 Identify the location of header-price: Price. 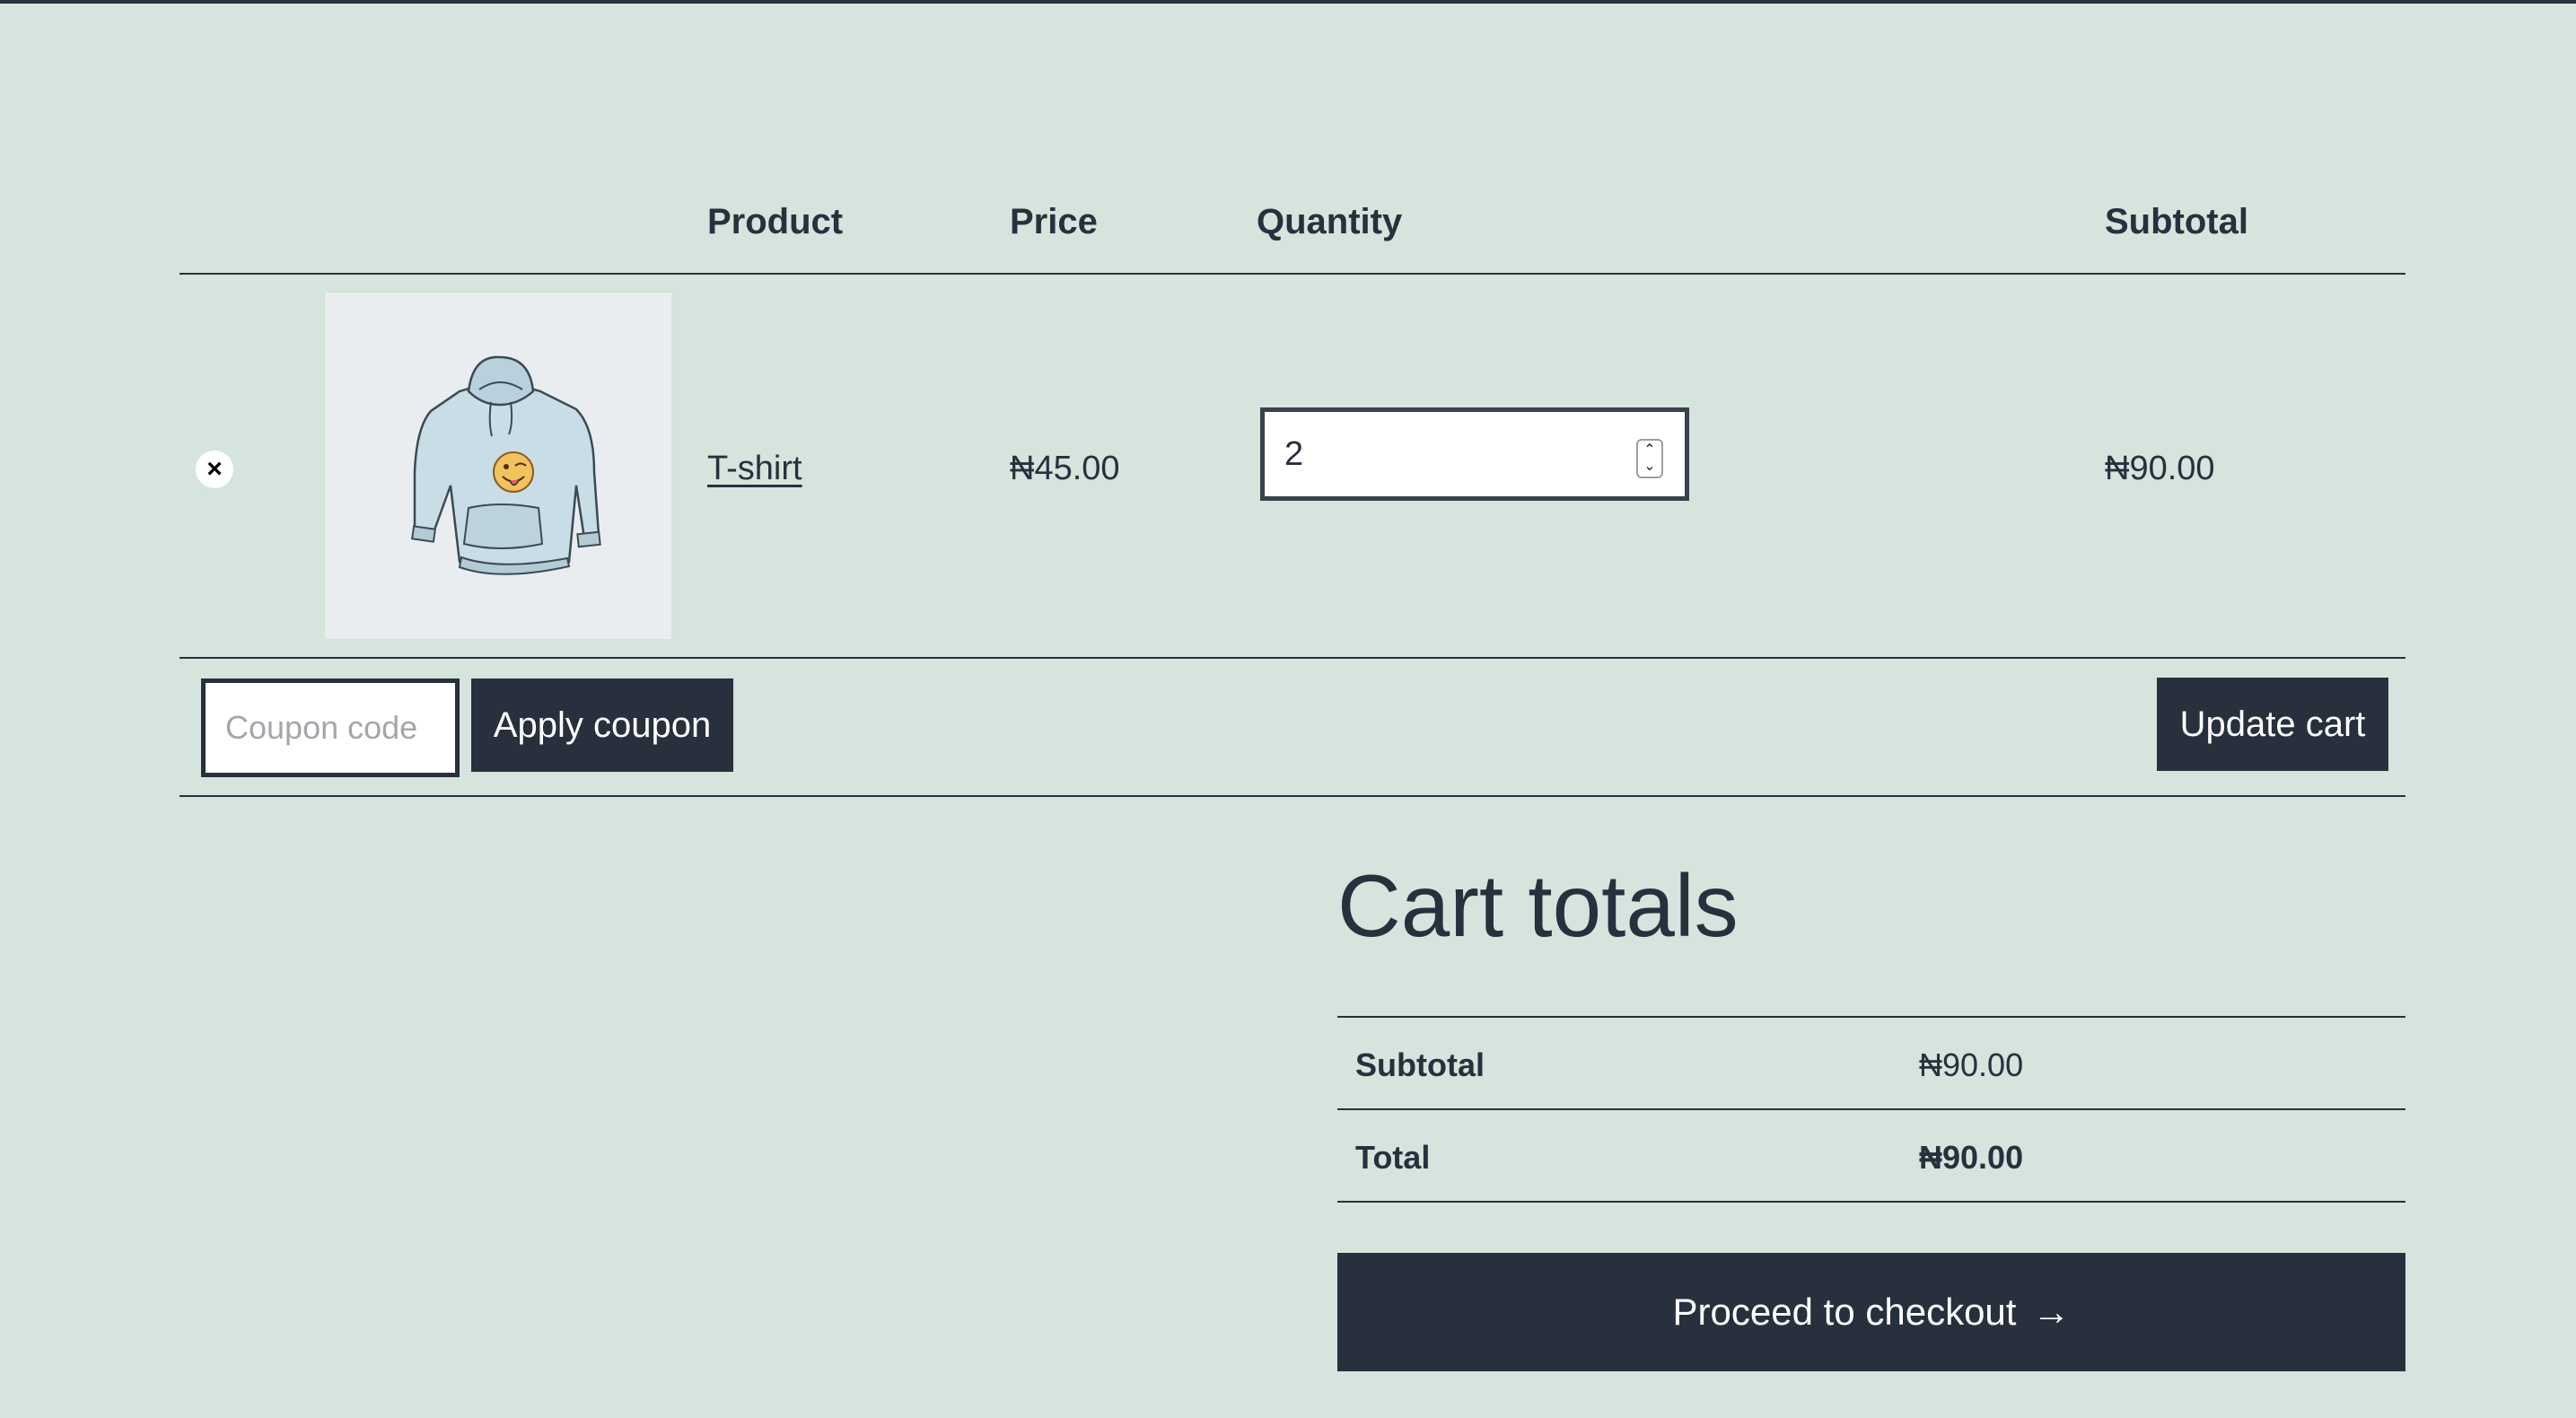
(1054, 221).